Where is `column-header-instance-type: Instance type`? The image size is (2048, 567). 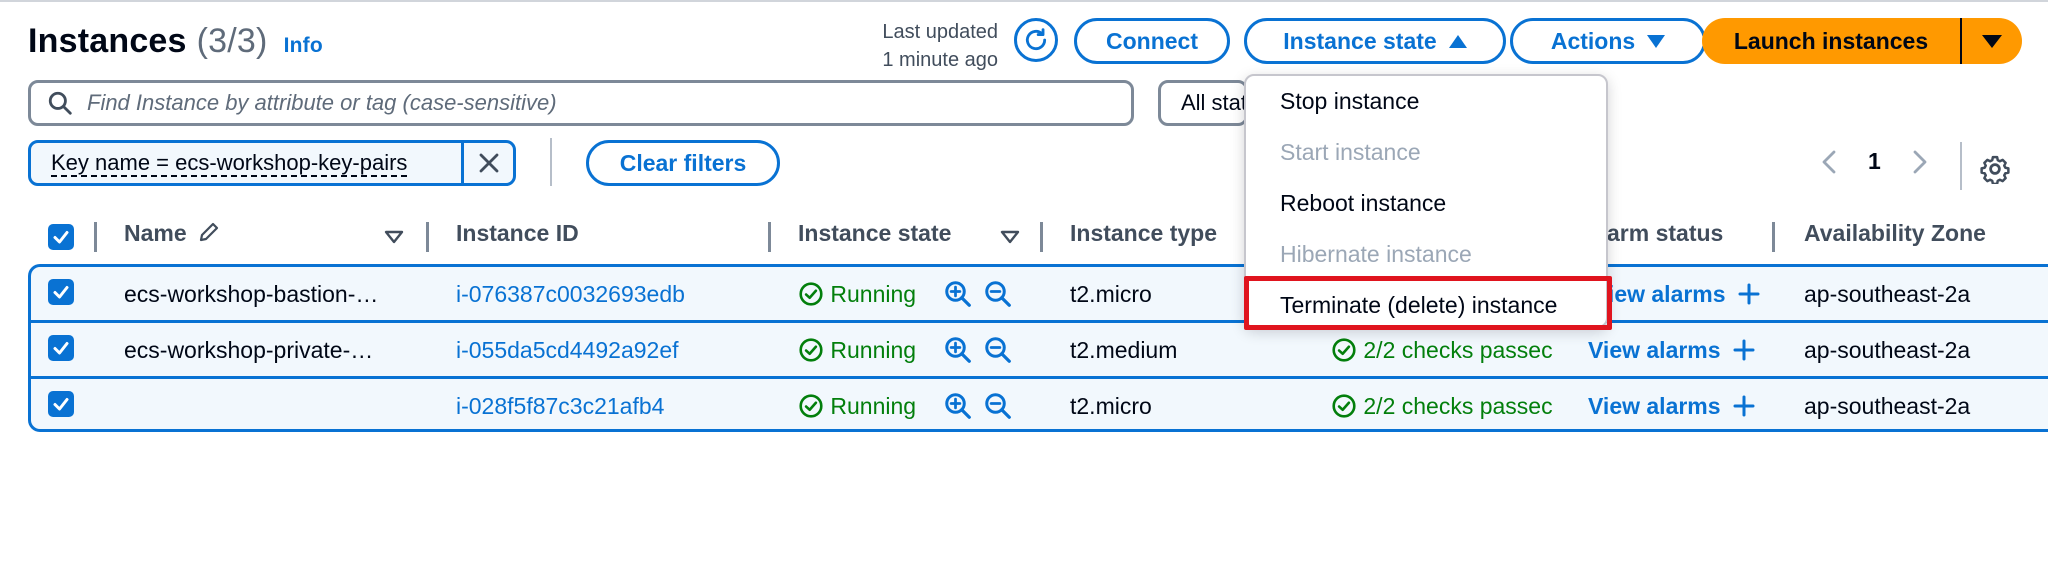 column-header-instance-type: Instance type is located at coordinates (1143, 233).